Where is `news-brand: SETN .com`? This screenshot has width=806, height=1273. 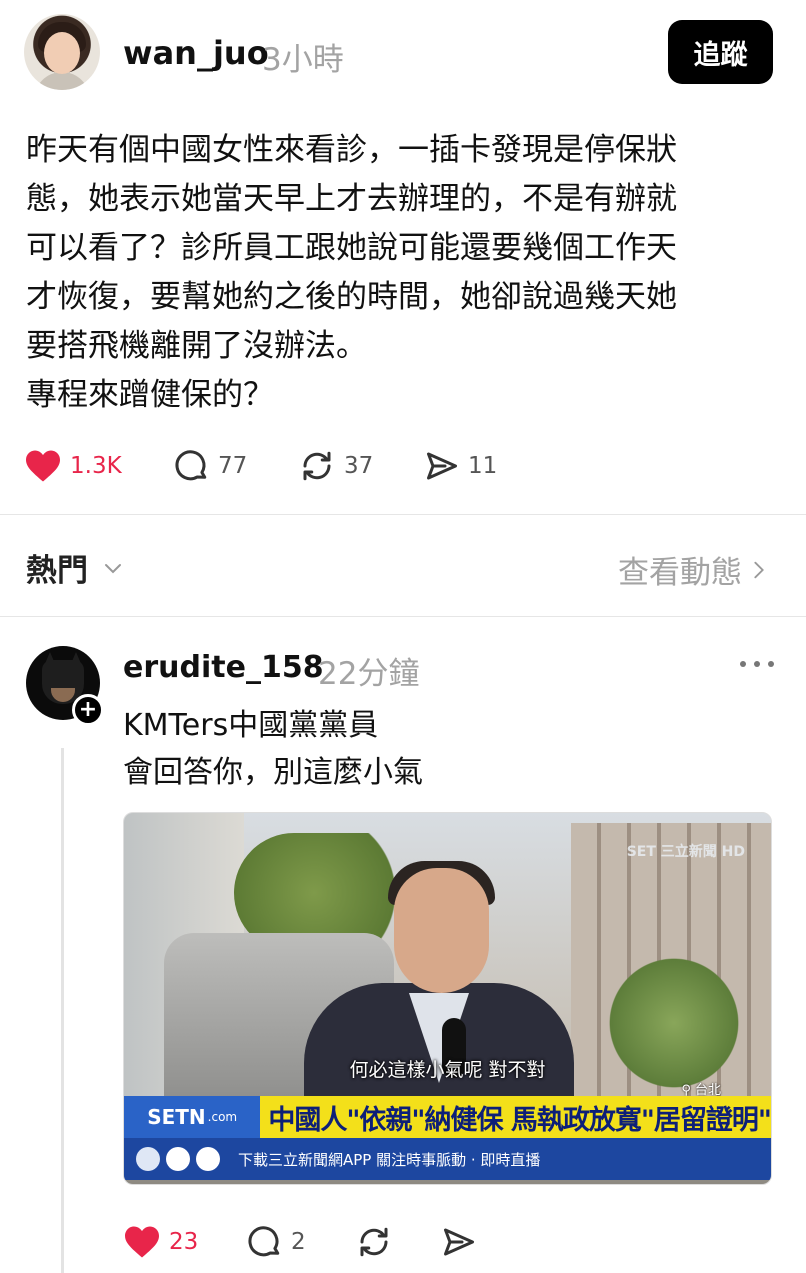
news-brand: SETN .com is located at coordinates (192, 1117).